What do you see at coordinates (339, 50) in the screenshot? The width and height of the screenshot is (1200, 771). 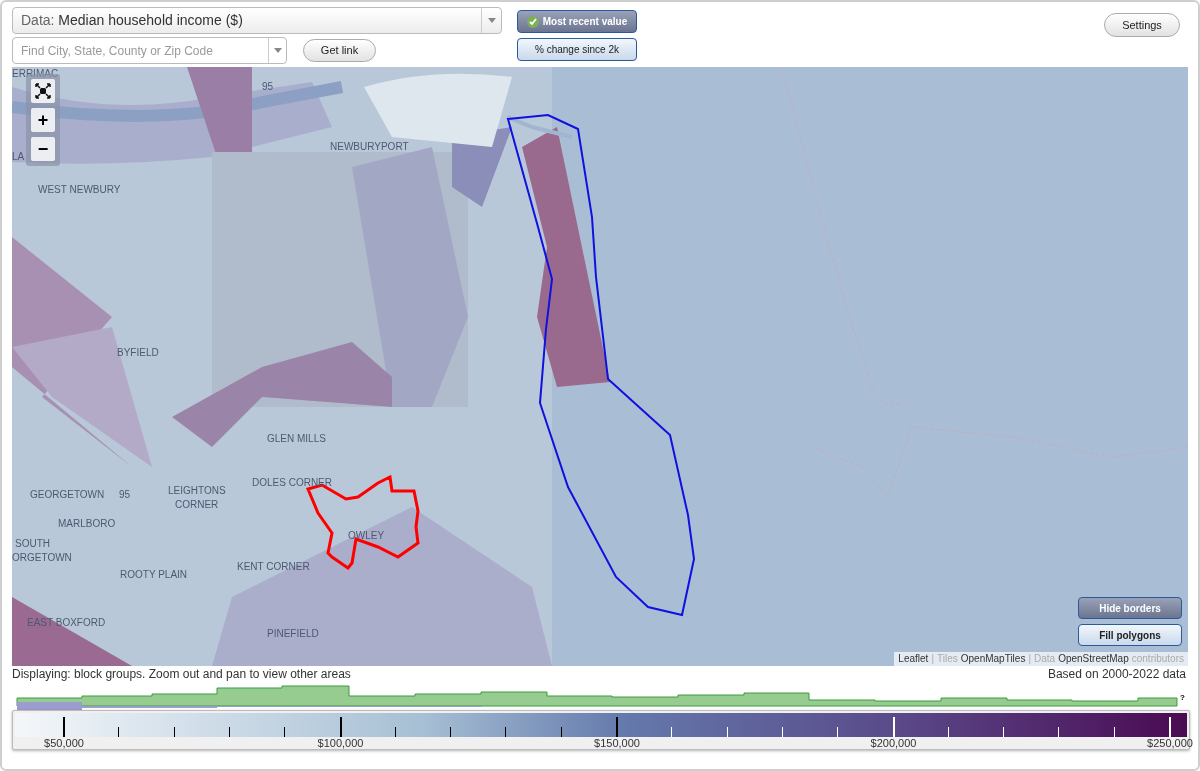 I see `get-link-button: Get link` at bounding box center [339, 50].